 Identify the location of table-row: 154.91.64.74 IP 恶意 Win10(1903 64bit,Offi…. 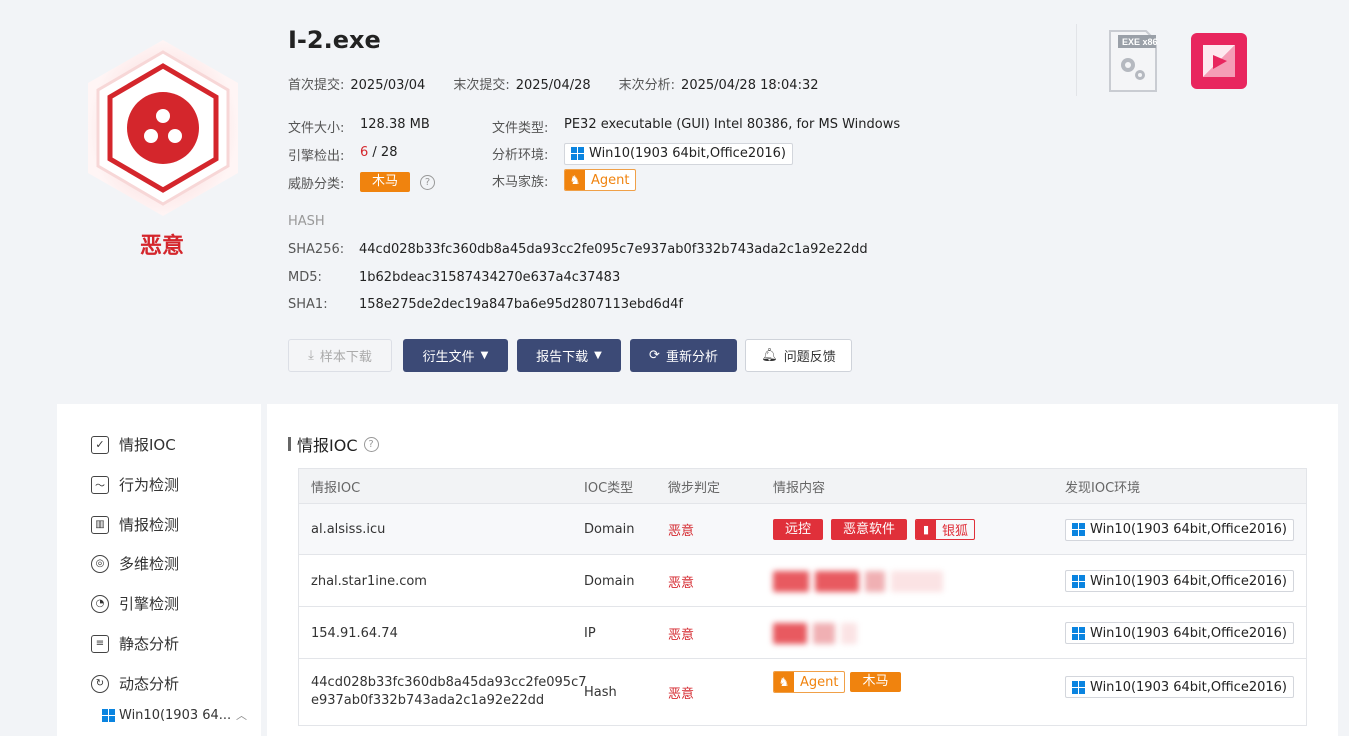
(802, 633).